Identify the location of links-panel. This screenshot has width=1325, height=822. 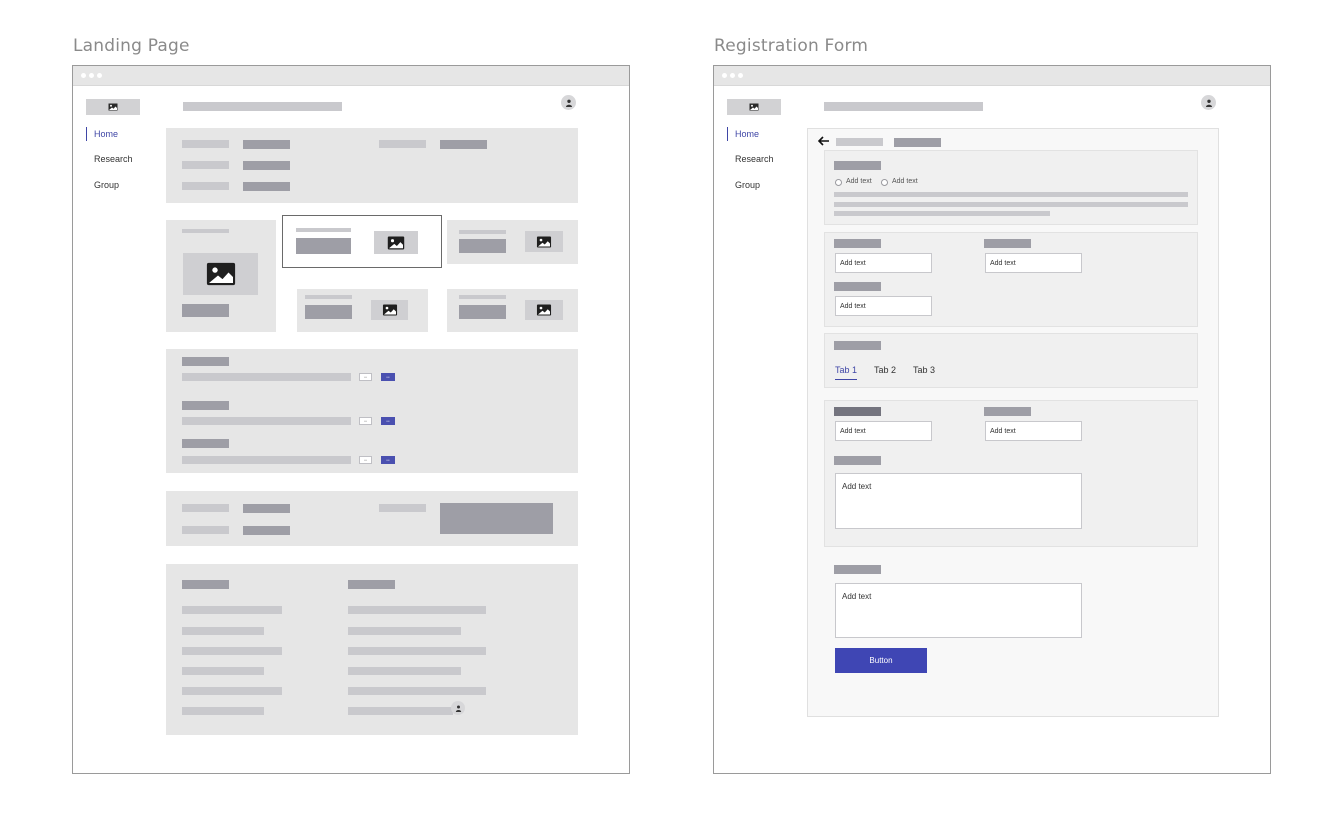
(372, 649).